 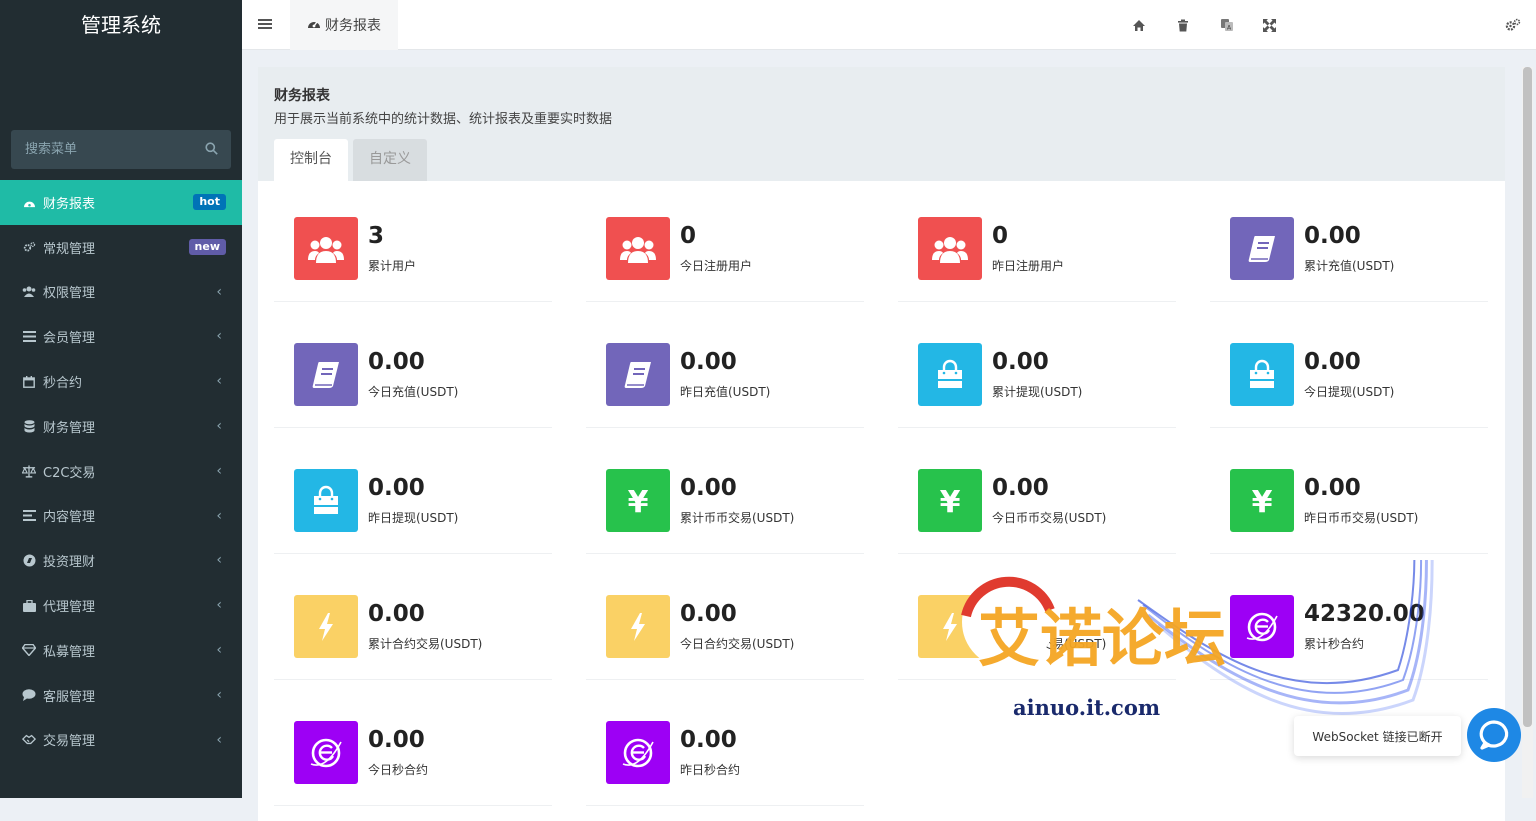 What do you see at coordinates (1037, 493) in the screenshot?
I see `stat-card: ¥0.00 今日币币交易(USDT)` at bounding box center [1037, 493].